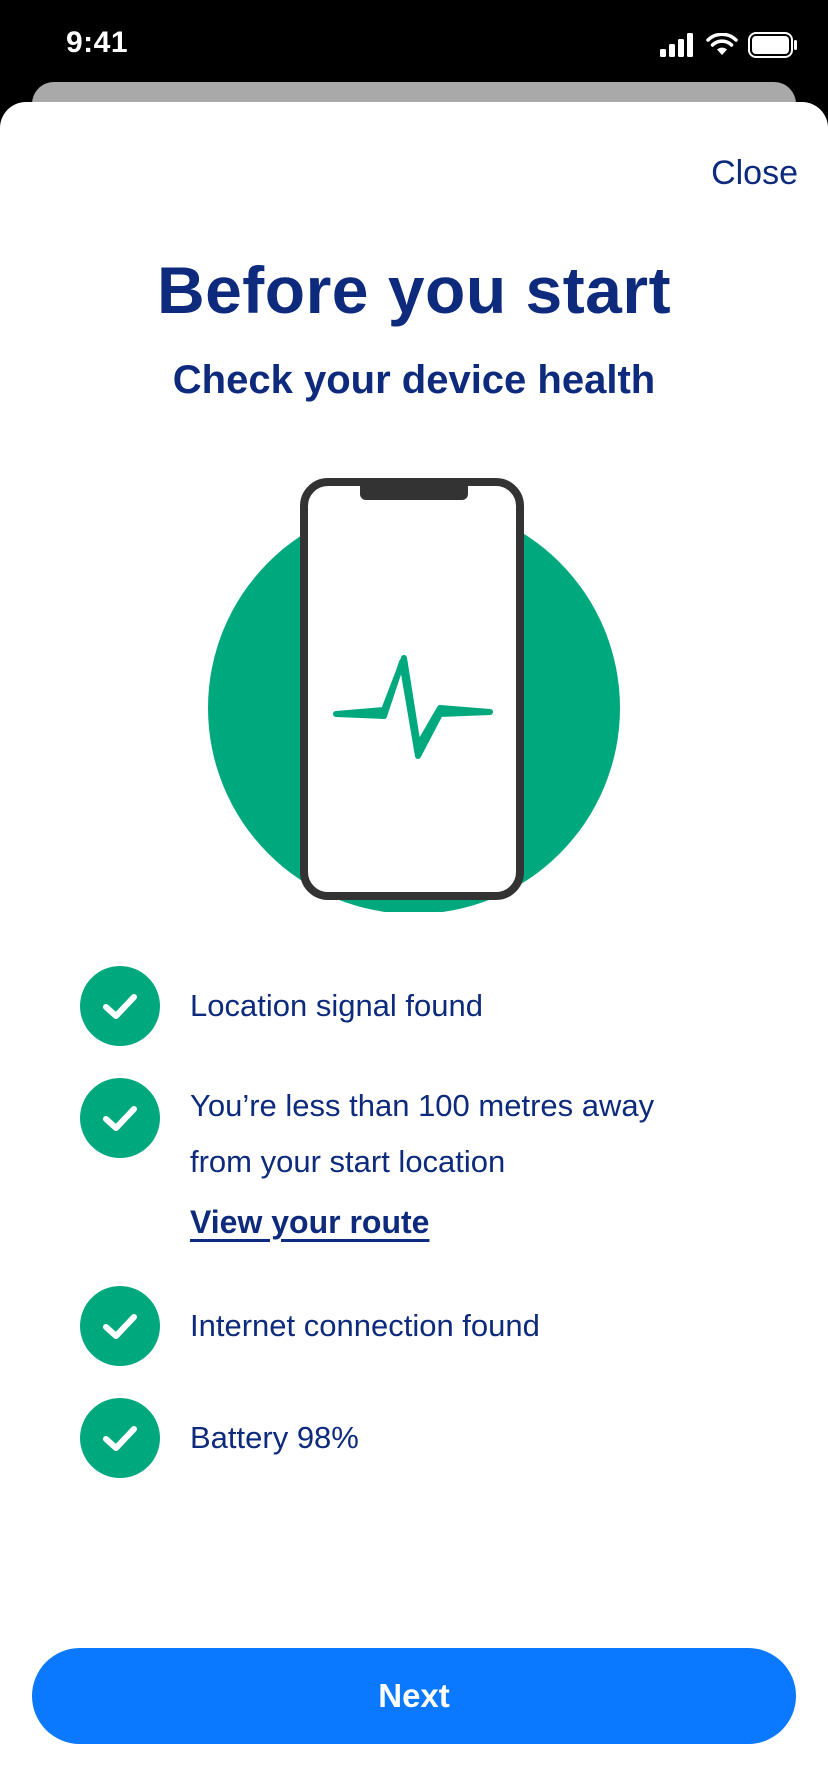 The image size is (828, 1792). Describe the element at coordinates (773, 47) in the screenshot. I see `battery-icon` at that location.